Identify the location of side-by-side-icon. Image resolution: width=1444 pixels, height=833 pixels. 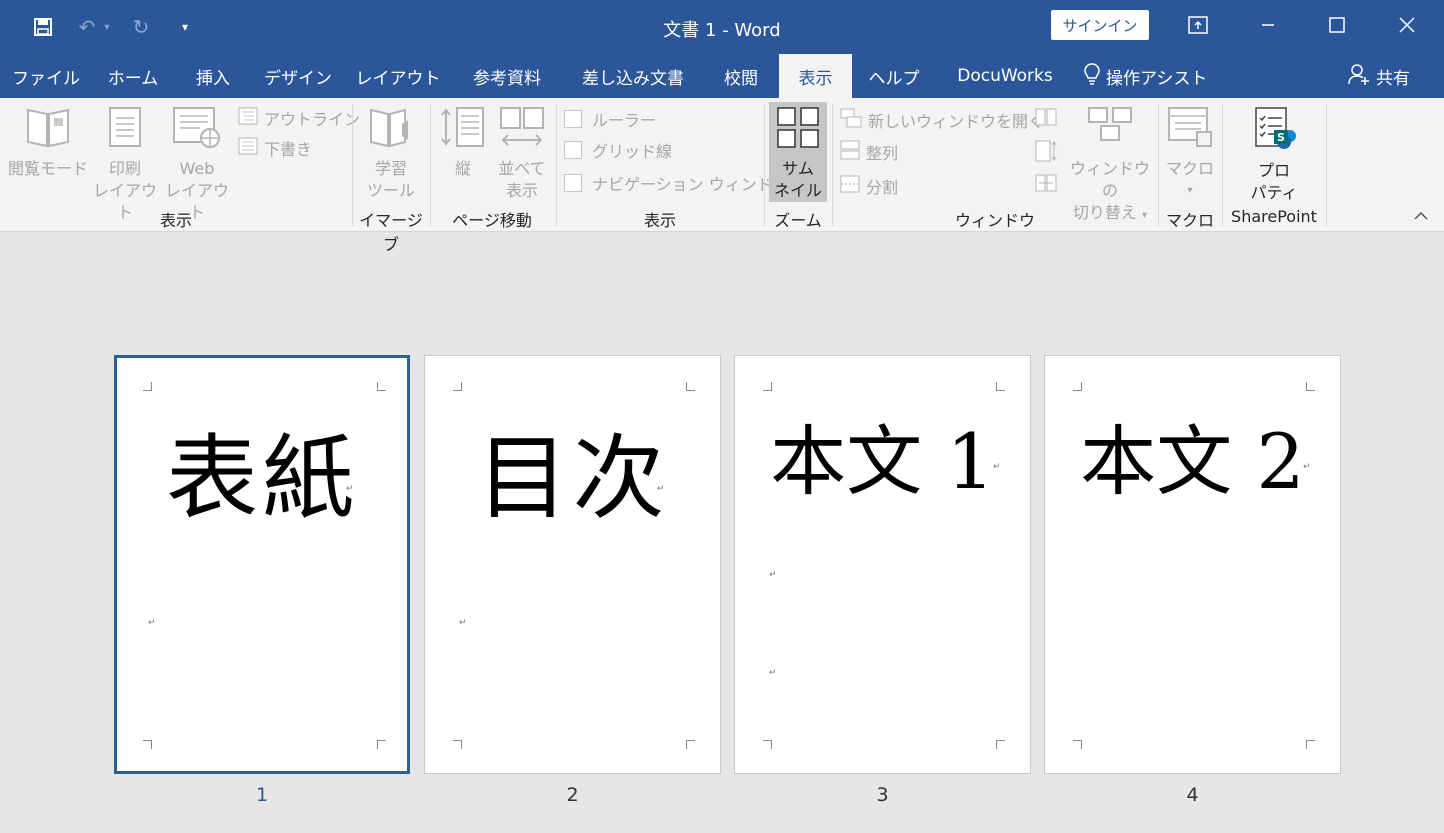
(522, 130).